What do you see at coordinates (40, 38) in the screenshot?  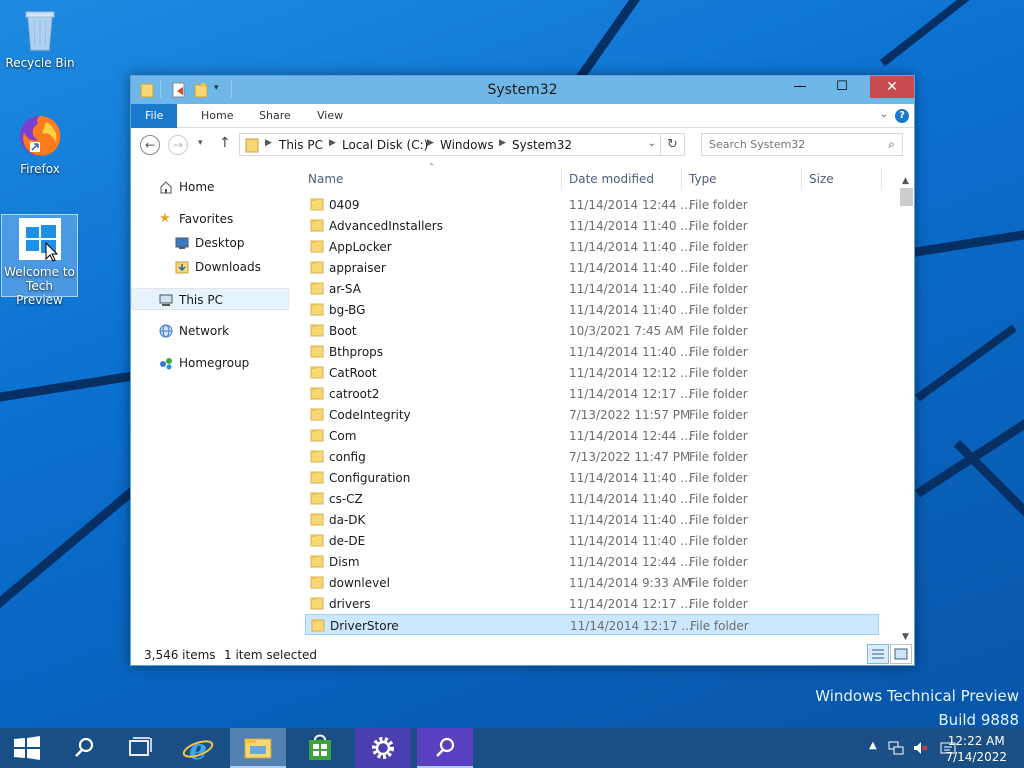 I see `desktop-icon-recycle-bin: Recycle Bin` at bounding box center [40, 38].